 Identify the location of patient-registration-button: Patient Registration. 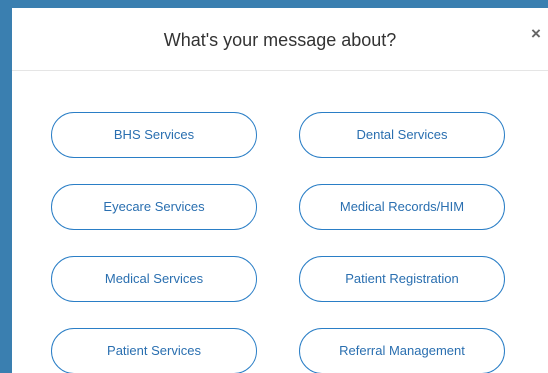
(402, 279).